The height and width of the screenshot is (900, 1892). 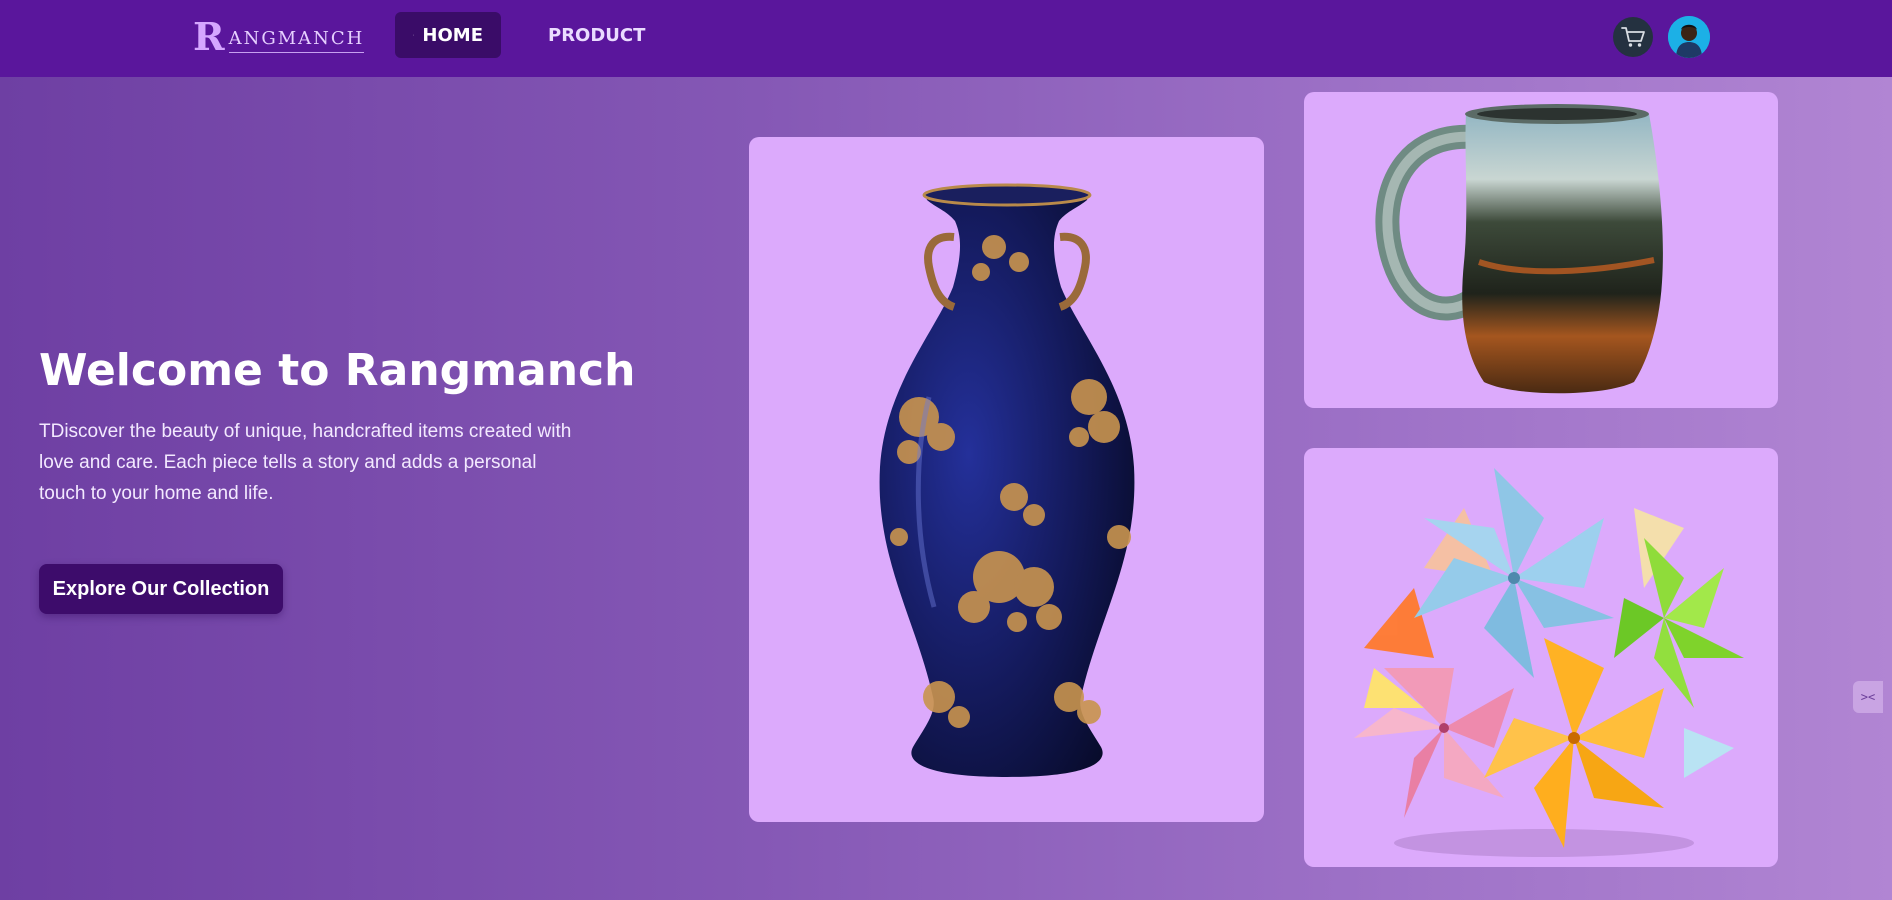 What do you see at coordinates (337, 370) in the screenshot?
I see `hero-title: Welcome to Rangmanch` at bounding box center [337, 370].